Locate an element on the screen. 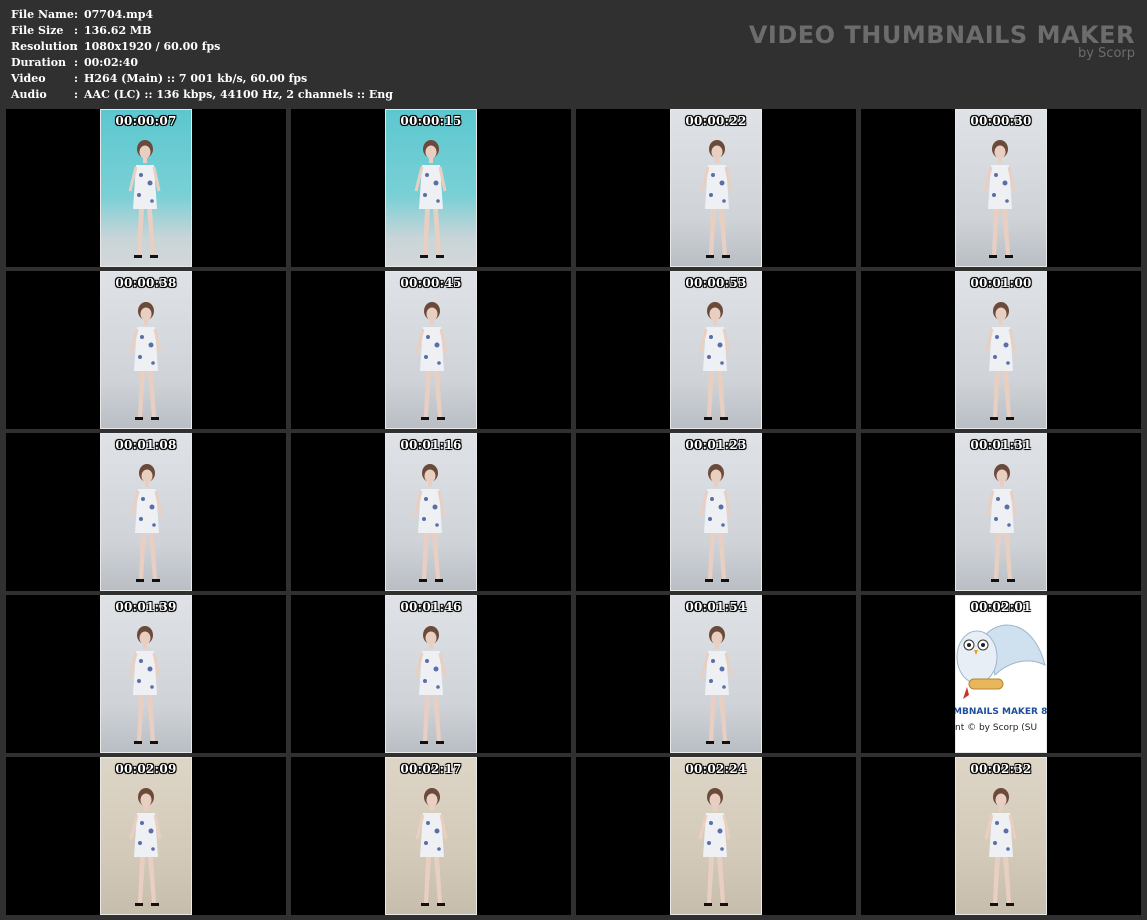 The height and width of the screenshot is (920, 1147). timestamp-label: 00:01:31 is located at coordinates (1001, 445).